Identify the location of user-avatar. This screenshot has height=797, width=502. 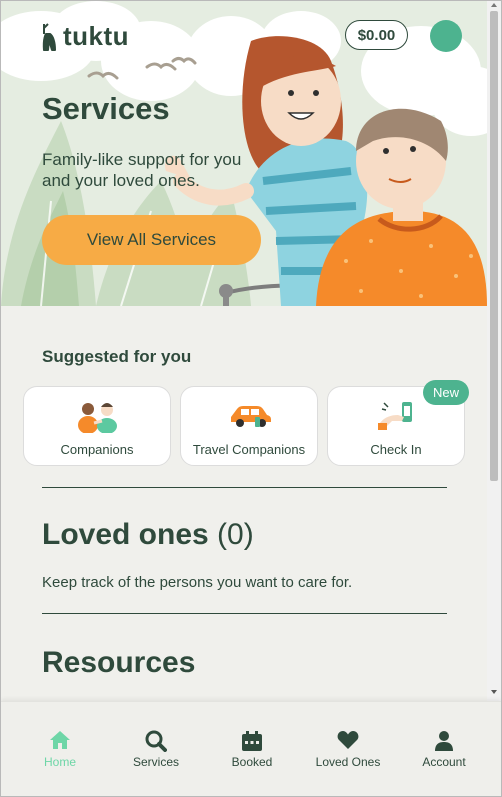
(446, 36).